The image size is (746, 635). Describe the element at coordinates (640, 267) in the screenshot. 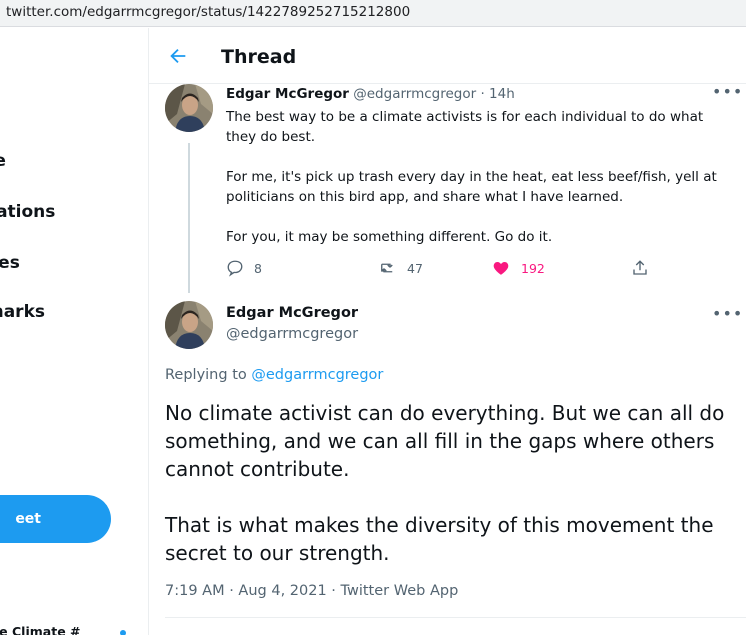

I see `share-icon` at that location.